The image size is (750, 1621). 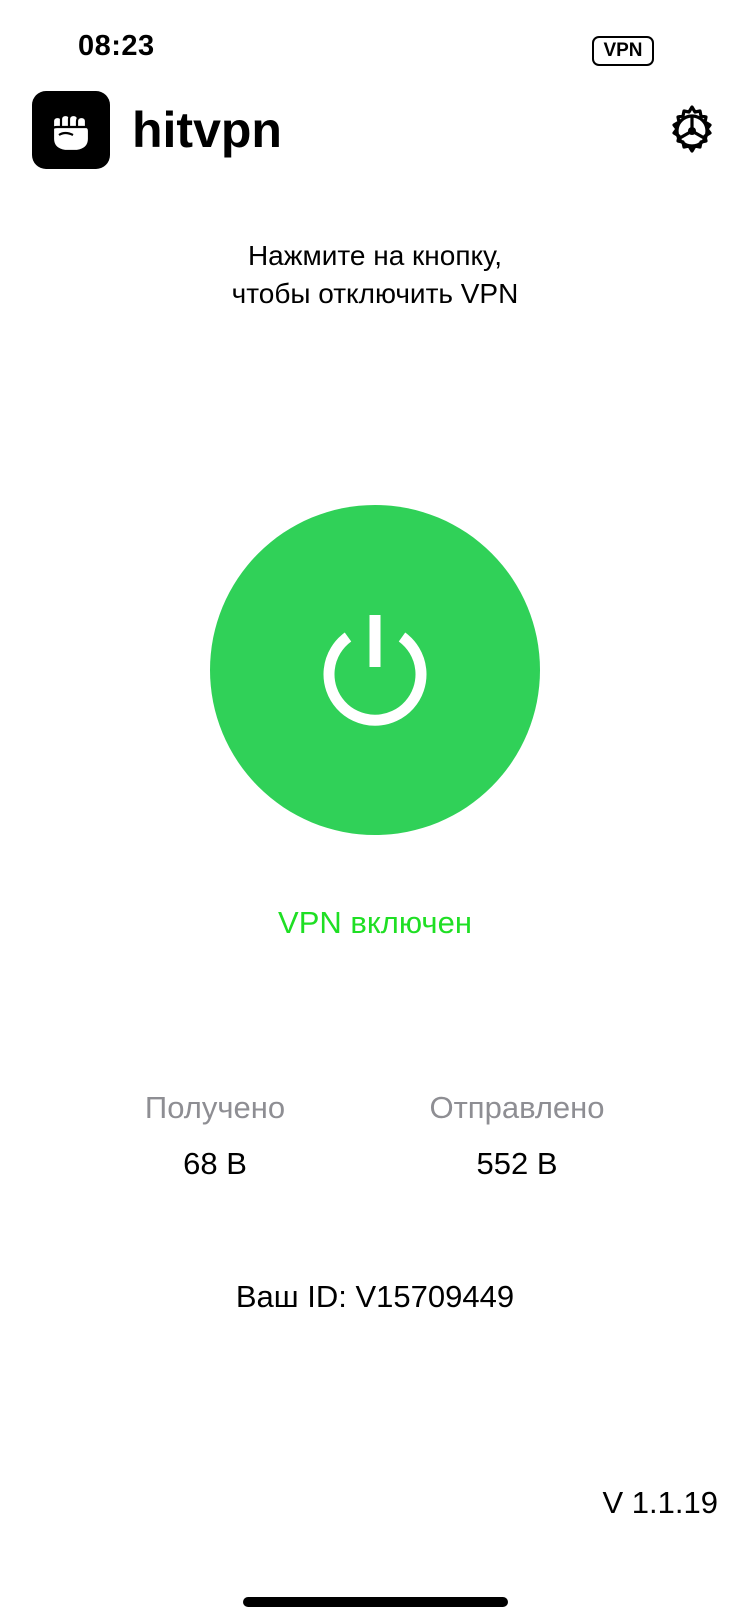 I want to click on settings-button, so click(x=692, y=131).